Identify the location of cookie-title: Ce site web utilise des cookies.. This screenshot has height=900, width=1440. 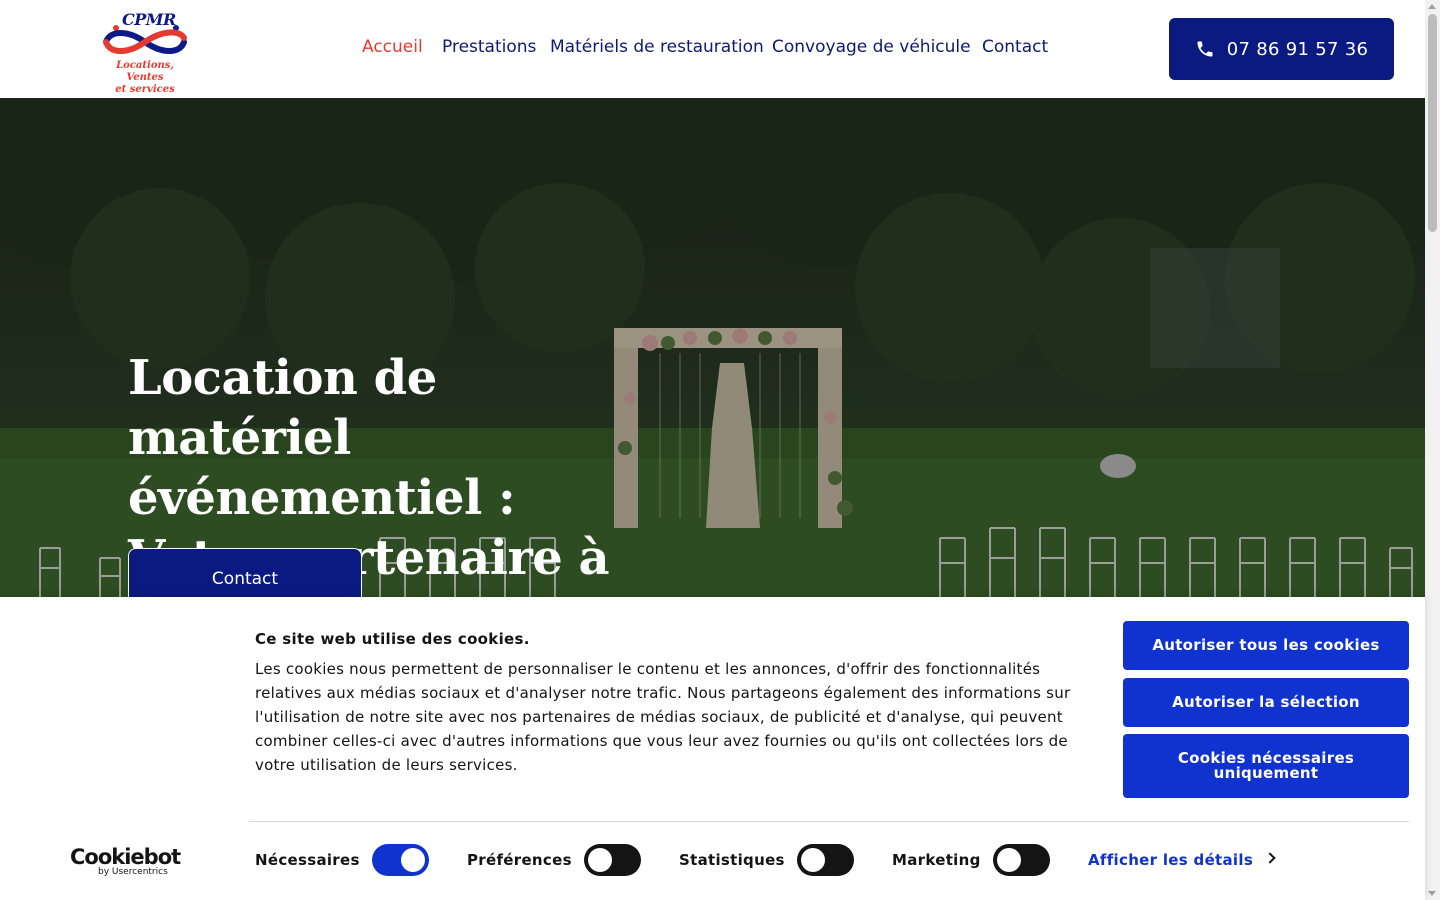
(392, 639).